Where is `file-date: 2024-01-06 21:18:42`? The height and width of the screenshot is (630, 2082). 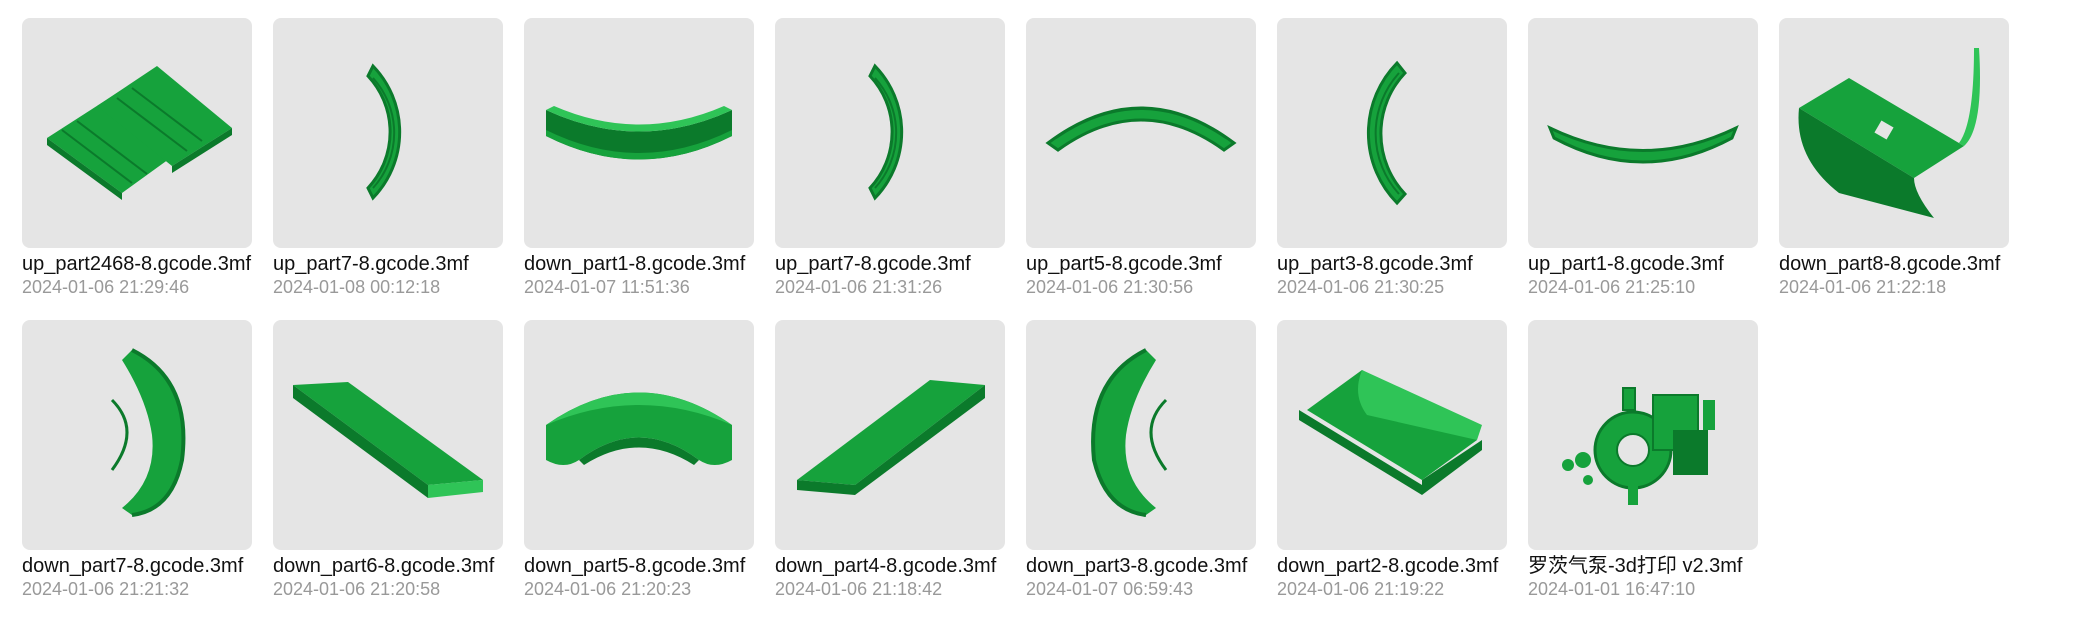
file-date: 2024-01-06 21:18:42 is located at coordinates (859, 589).